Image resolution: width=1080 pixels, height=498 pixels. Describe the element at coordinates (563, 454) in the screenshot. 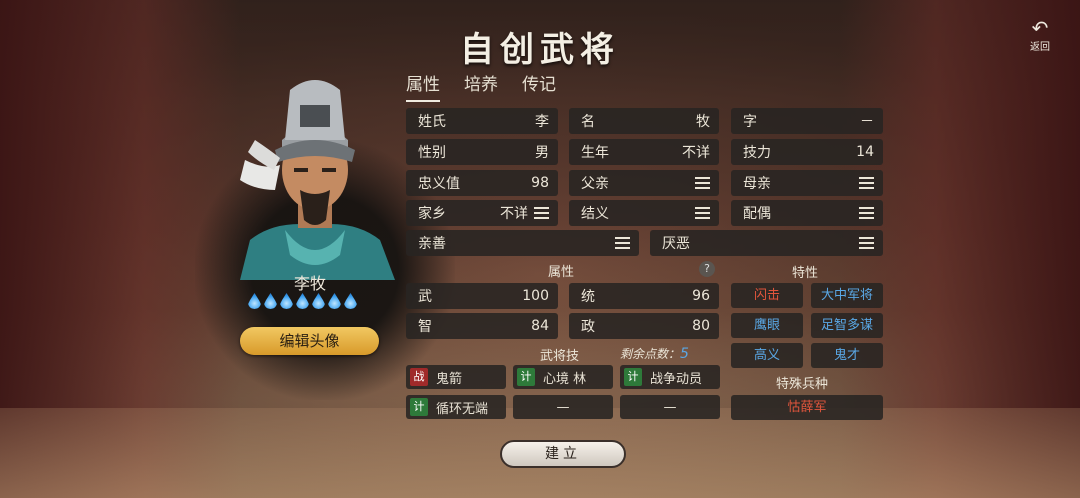

I see `create-button: 建立` at that location.